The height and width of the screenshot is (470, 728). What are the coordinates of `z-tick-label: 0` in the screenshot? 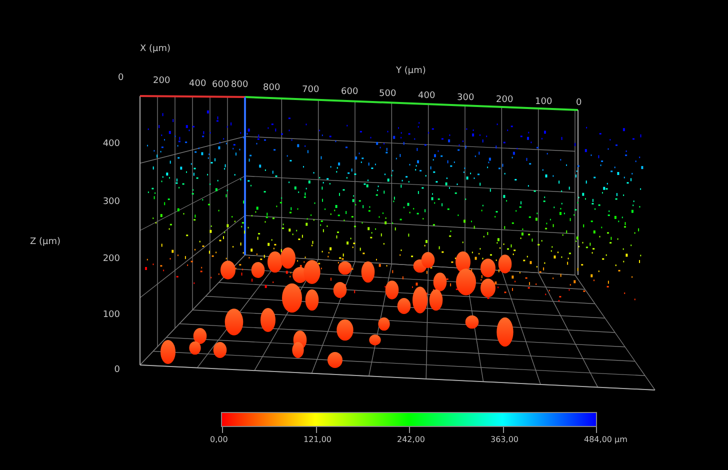 It's located at (116, 370).